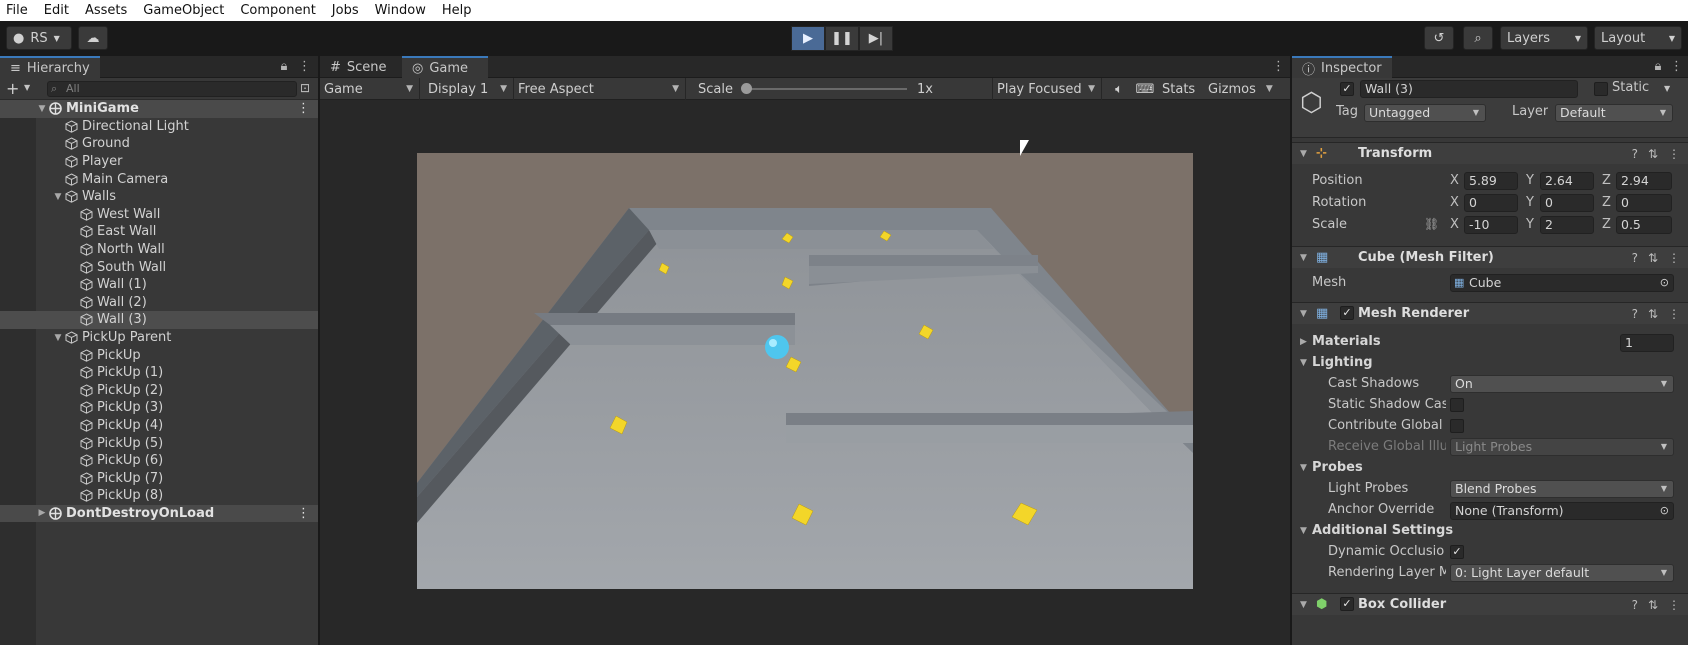 The image size is (1688, 645). Describe the element at coordinates (1544, 38) in the screenshot. I see `layers-dropdown: Layers ▼` at that location.